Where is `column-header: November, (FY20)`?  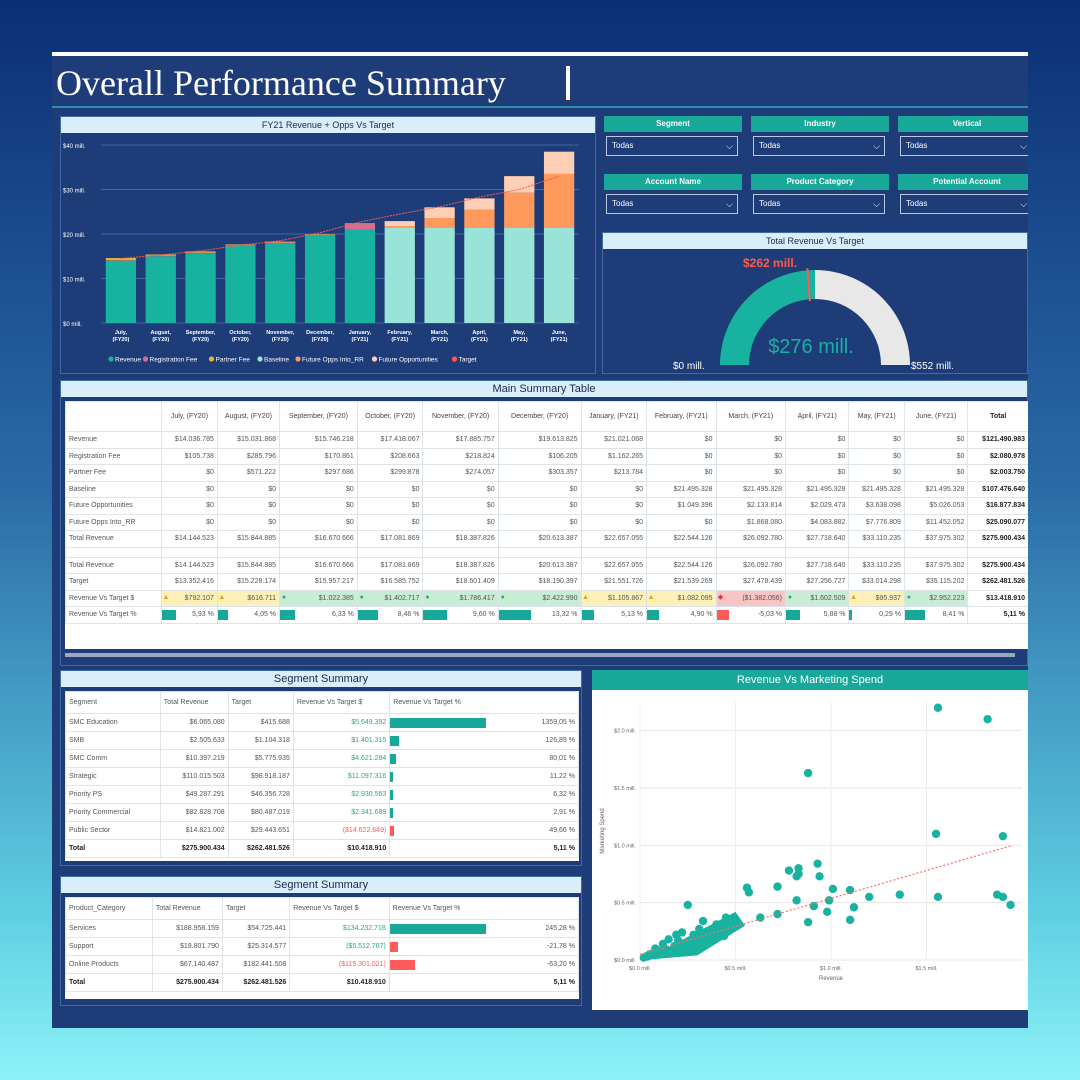 column-header: November, (FY20) is located at coordinates (460, 416).